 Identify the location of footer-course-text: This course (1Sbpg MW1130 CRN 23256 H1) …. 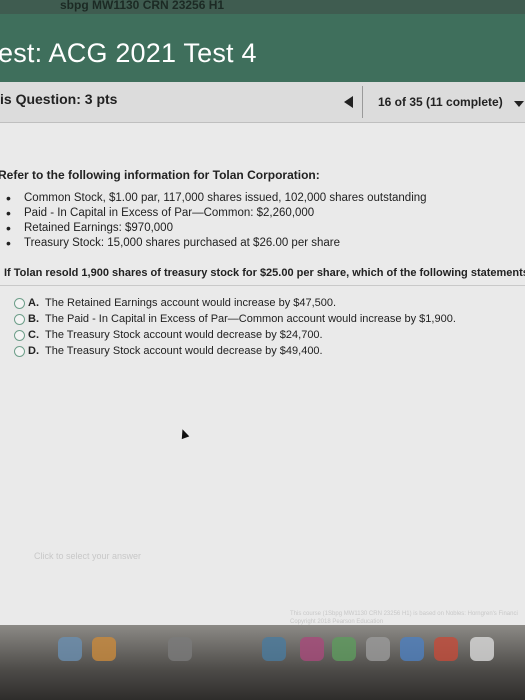
(404, 614).